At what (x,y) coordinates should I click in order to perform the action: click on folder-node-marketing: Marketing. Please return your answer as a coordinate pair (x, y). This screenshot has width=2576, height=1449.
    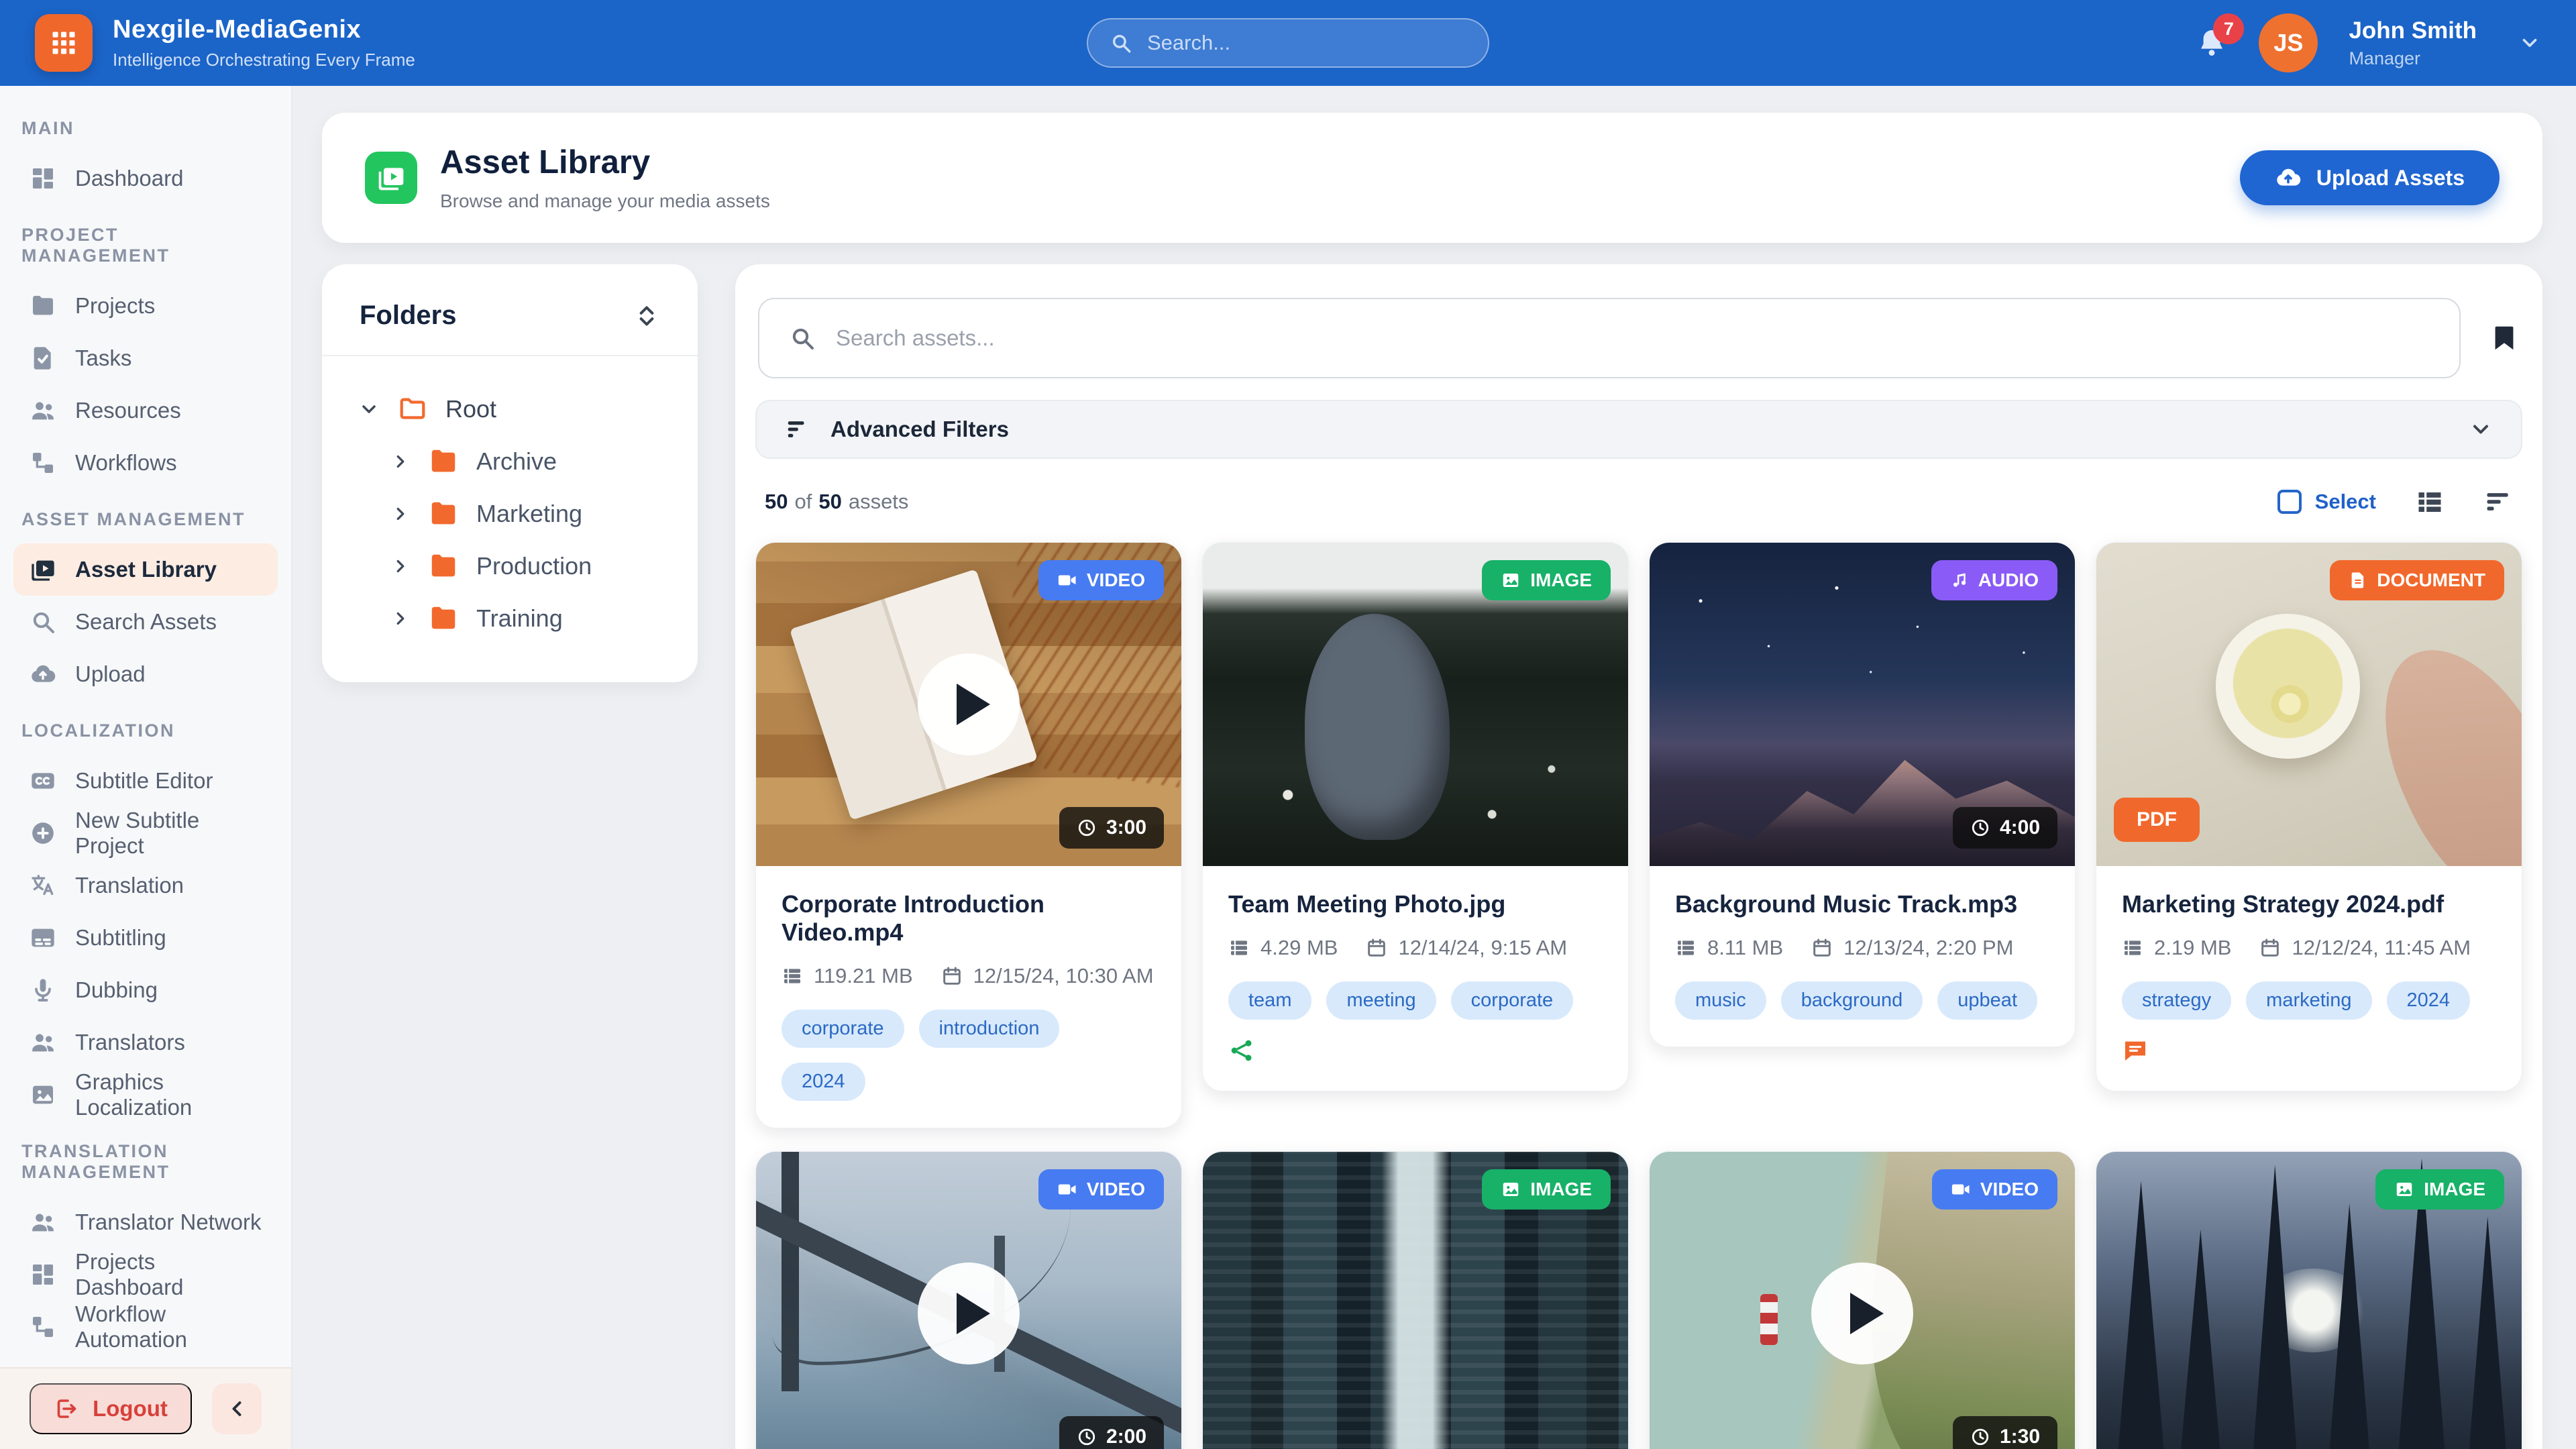
    Looking at the image, I should click on (526, 514).